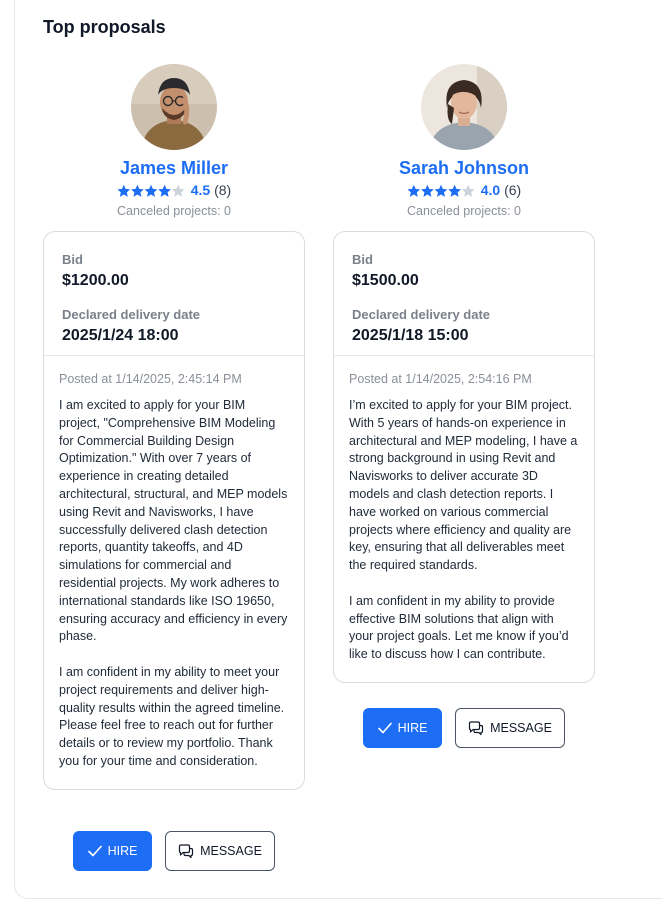 The height and width of the screenshot is (902, 662). What do you see at coordinates (440, 379) in the screenshot?
I see `posted-at: Posted at 1/14/2025, 2:54:16 PM` at bounding box center [440, 379].